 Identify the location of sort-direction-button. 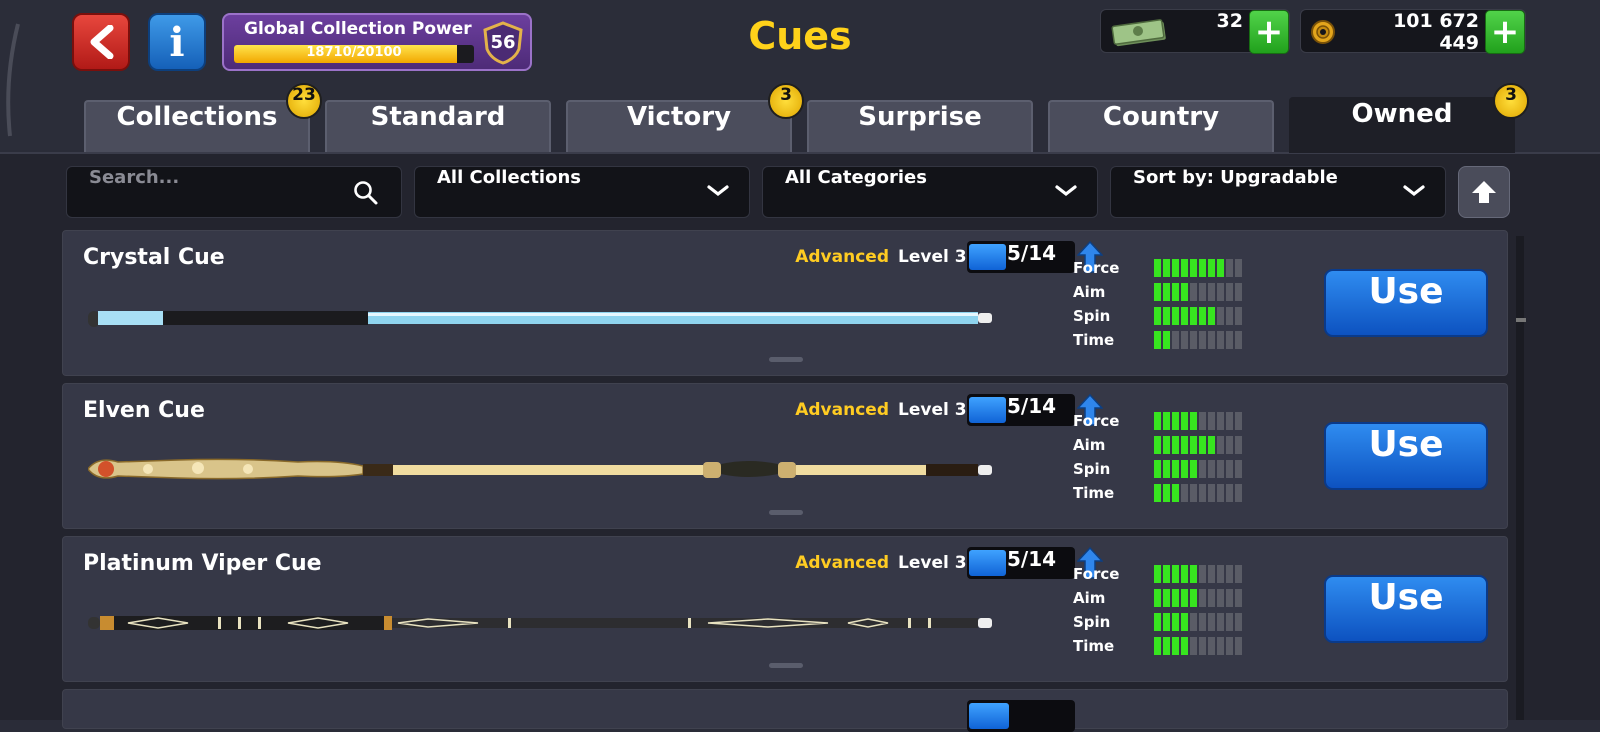
(1484, 192).